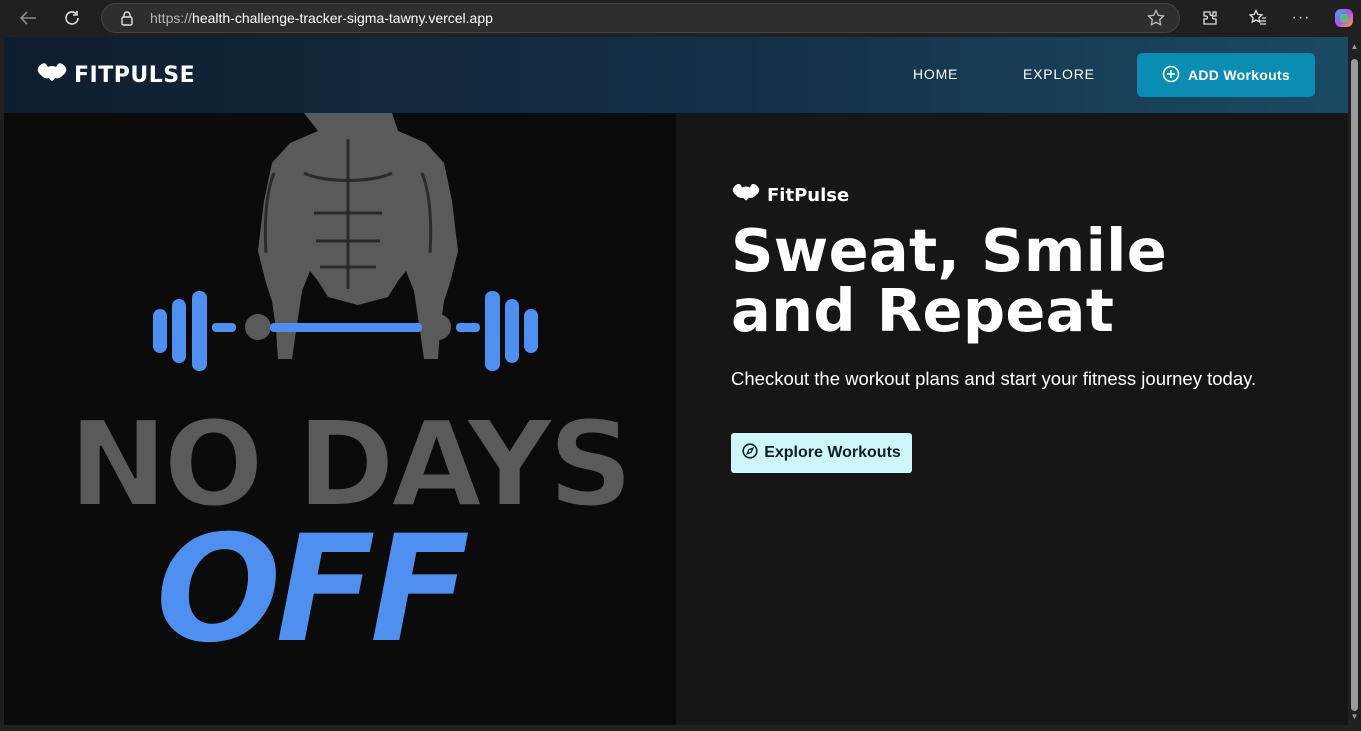 The width and height of the screenshot is (1361, 731). I want to click on poster-line2: OFF, so click(312, 590).